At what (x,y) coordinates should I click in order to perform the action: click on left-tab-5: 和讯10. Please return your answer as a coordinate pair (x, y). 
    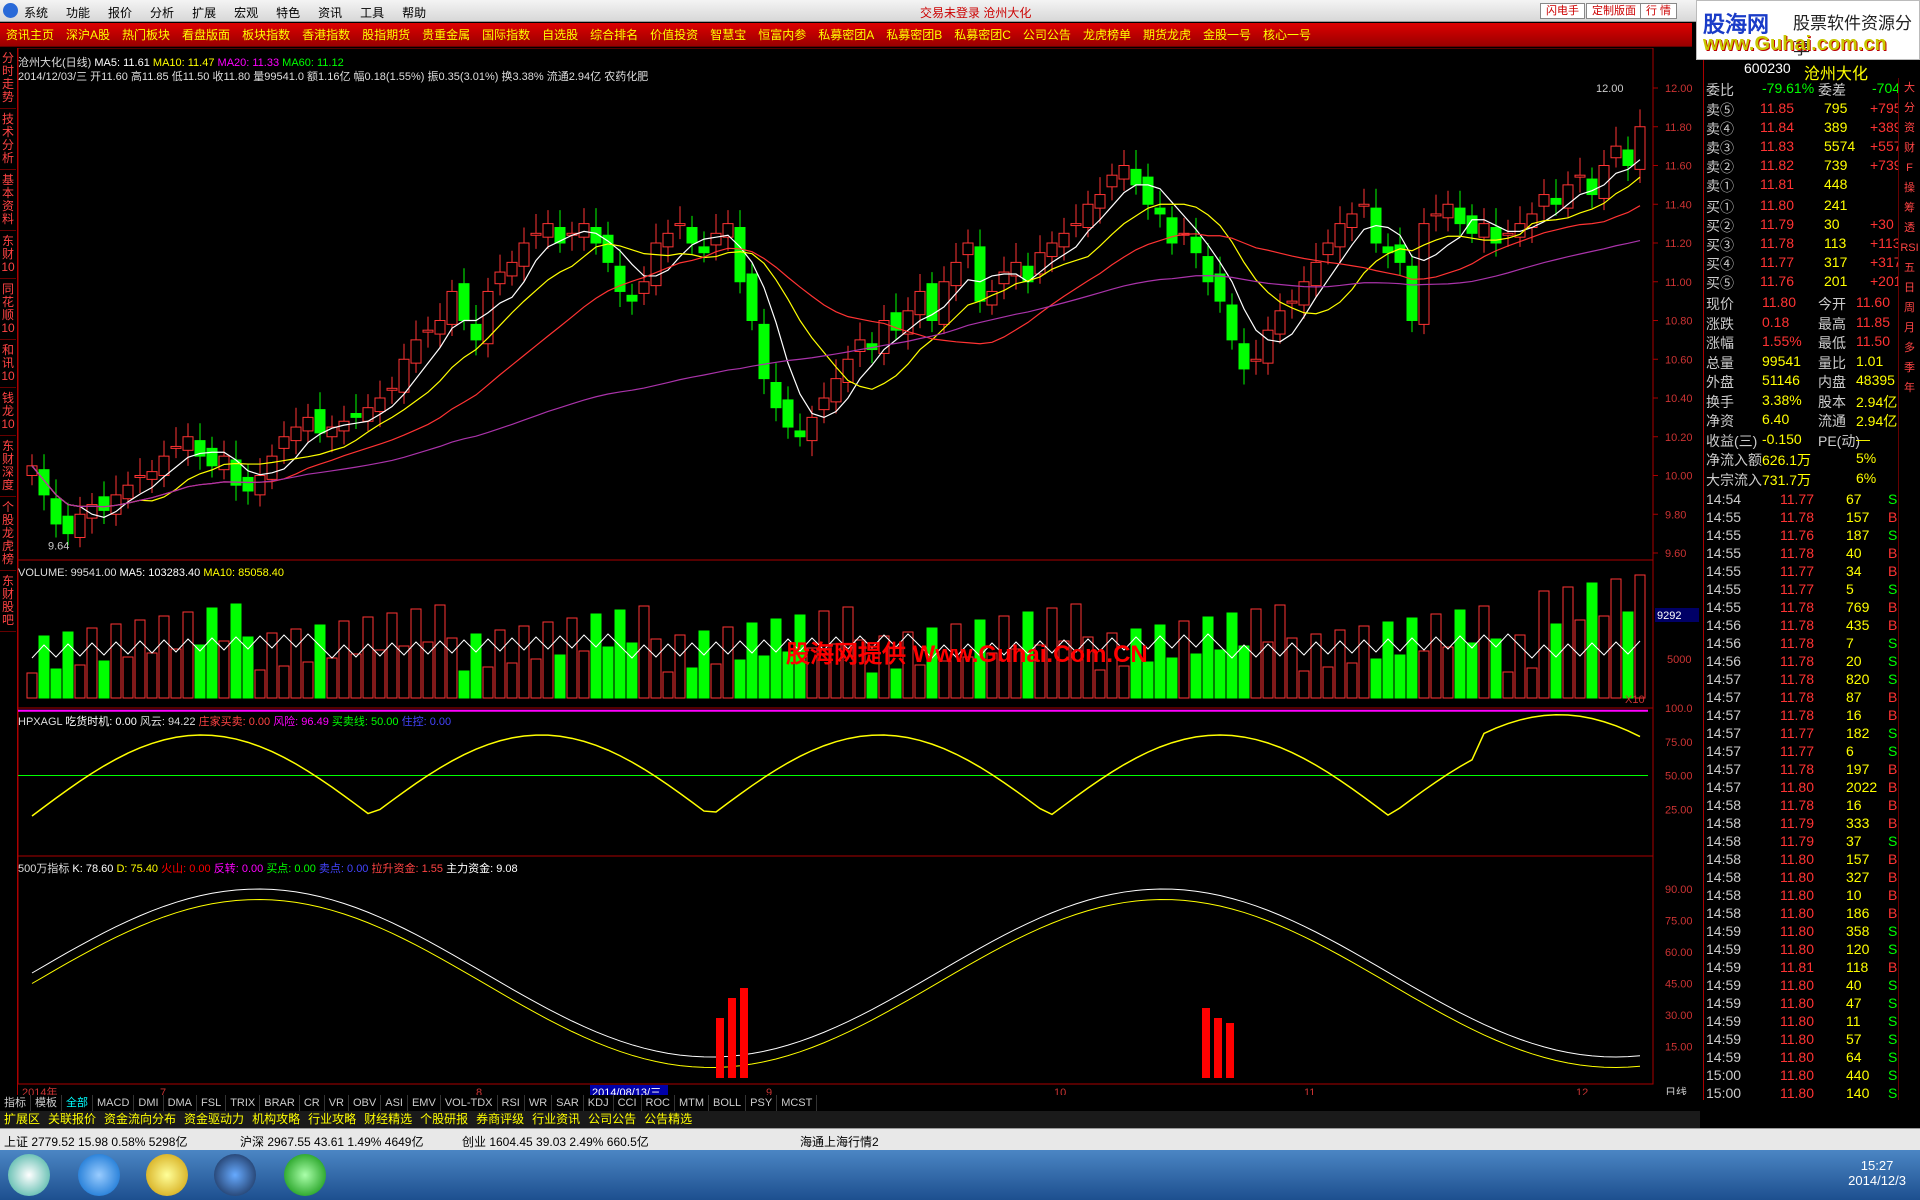
    Looking at the image, I should click on (8, 364).